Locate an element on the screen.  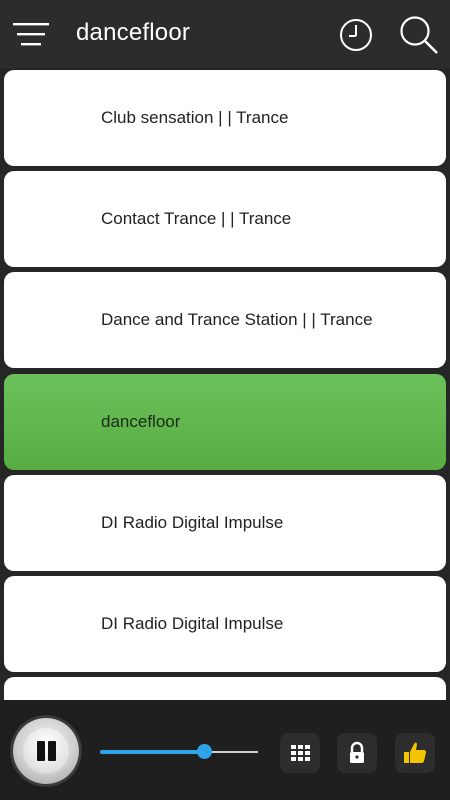
pause-icon is located at coordinates (46, 751).